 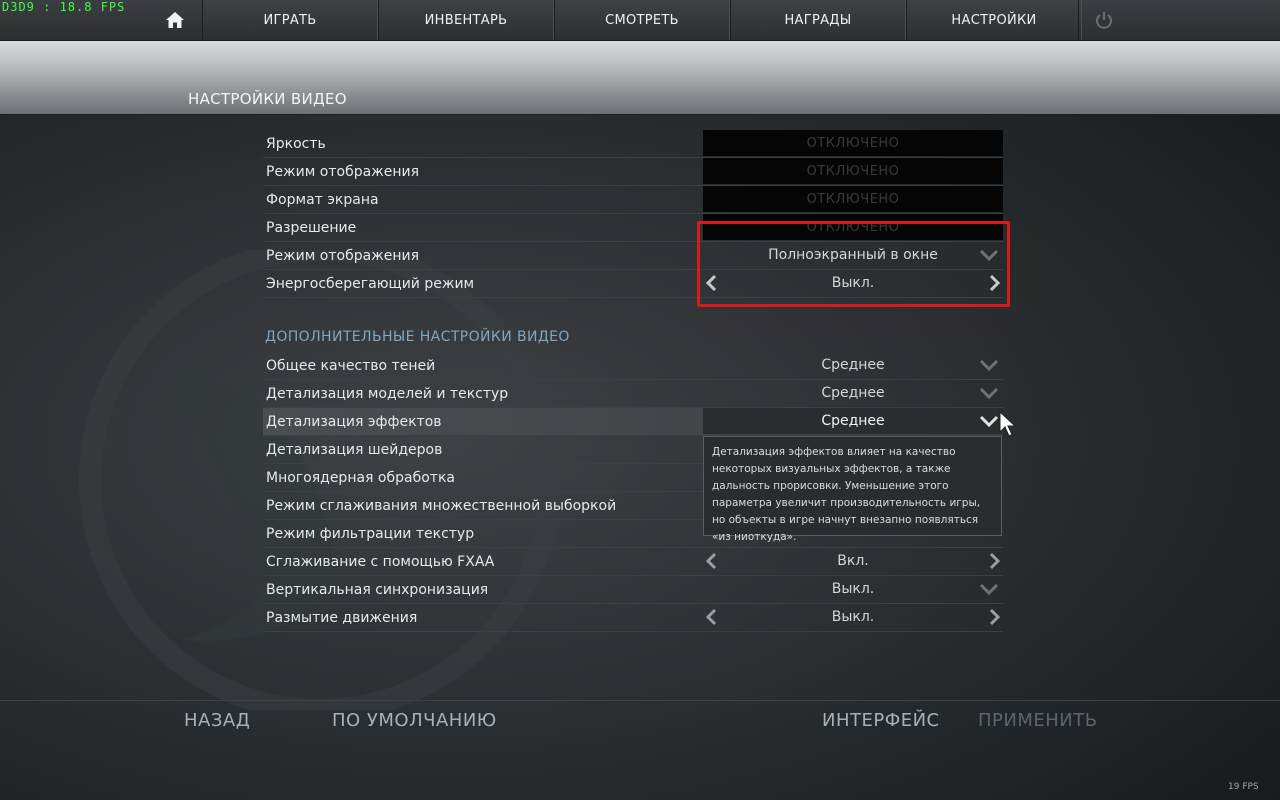 I want to click on nav-watch: СМОТРЕТЬ, so click(x=642, y=20).